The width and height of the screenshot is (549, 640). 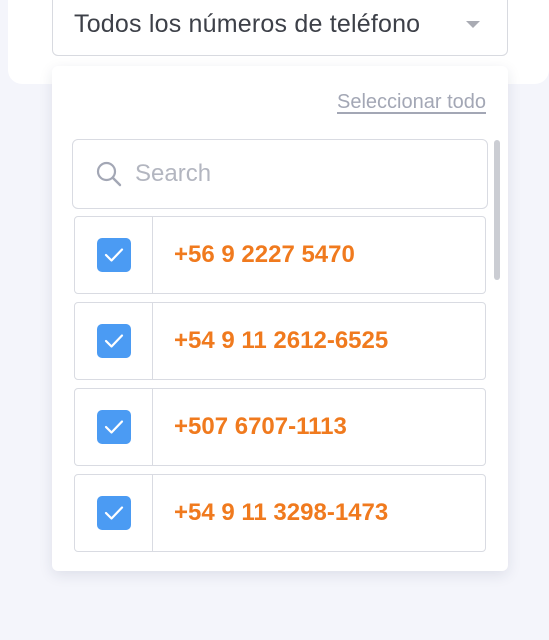 What do you see at coordinates (264, 254) in the screenshot?
I see `phone-number: +56 9 2227 5470` at bounding box center [264, 254].